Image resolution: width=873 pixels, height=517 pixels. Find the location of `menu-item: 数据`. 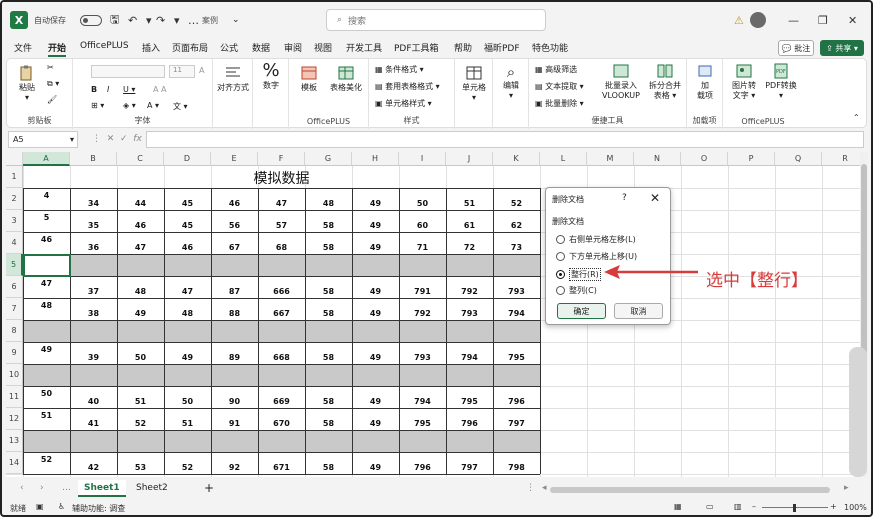

menu-item: 数据 is located at coordinates (261, 47).